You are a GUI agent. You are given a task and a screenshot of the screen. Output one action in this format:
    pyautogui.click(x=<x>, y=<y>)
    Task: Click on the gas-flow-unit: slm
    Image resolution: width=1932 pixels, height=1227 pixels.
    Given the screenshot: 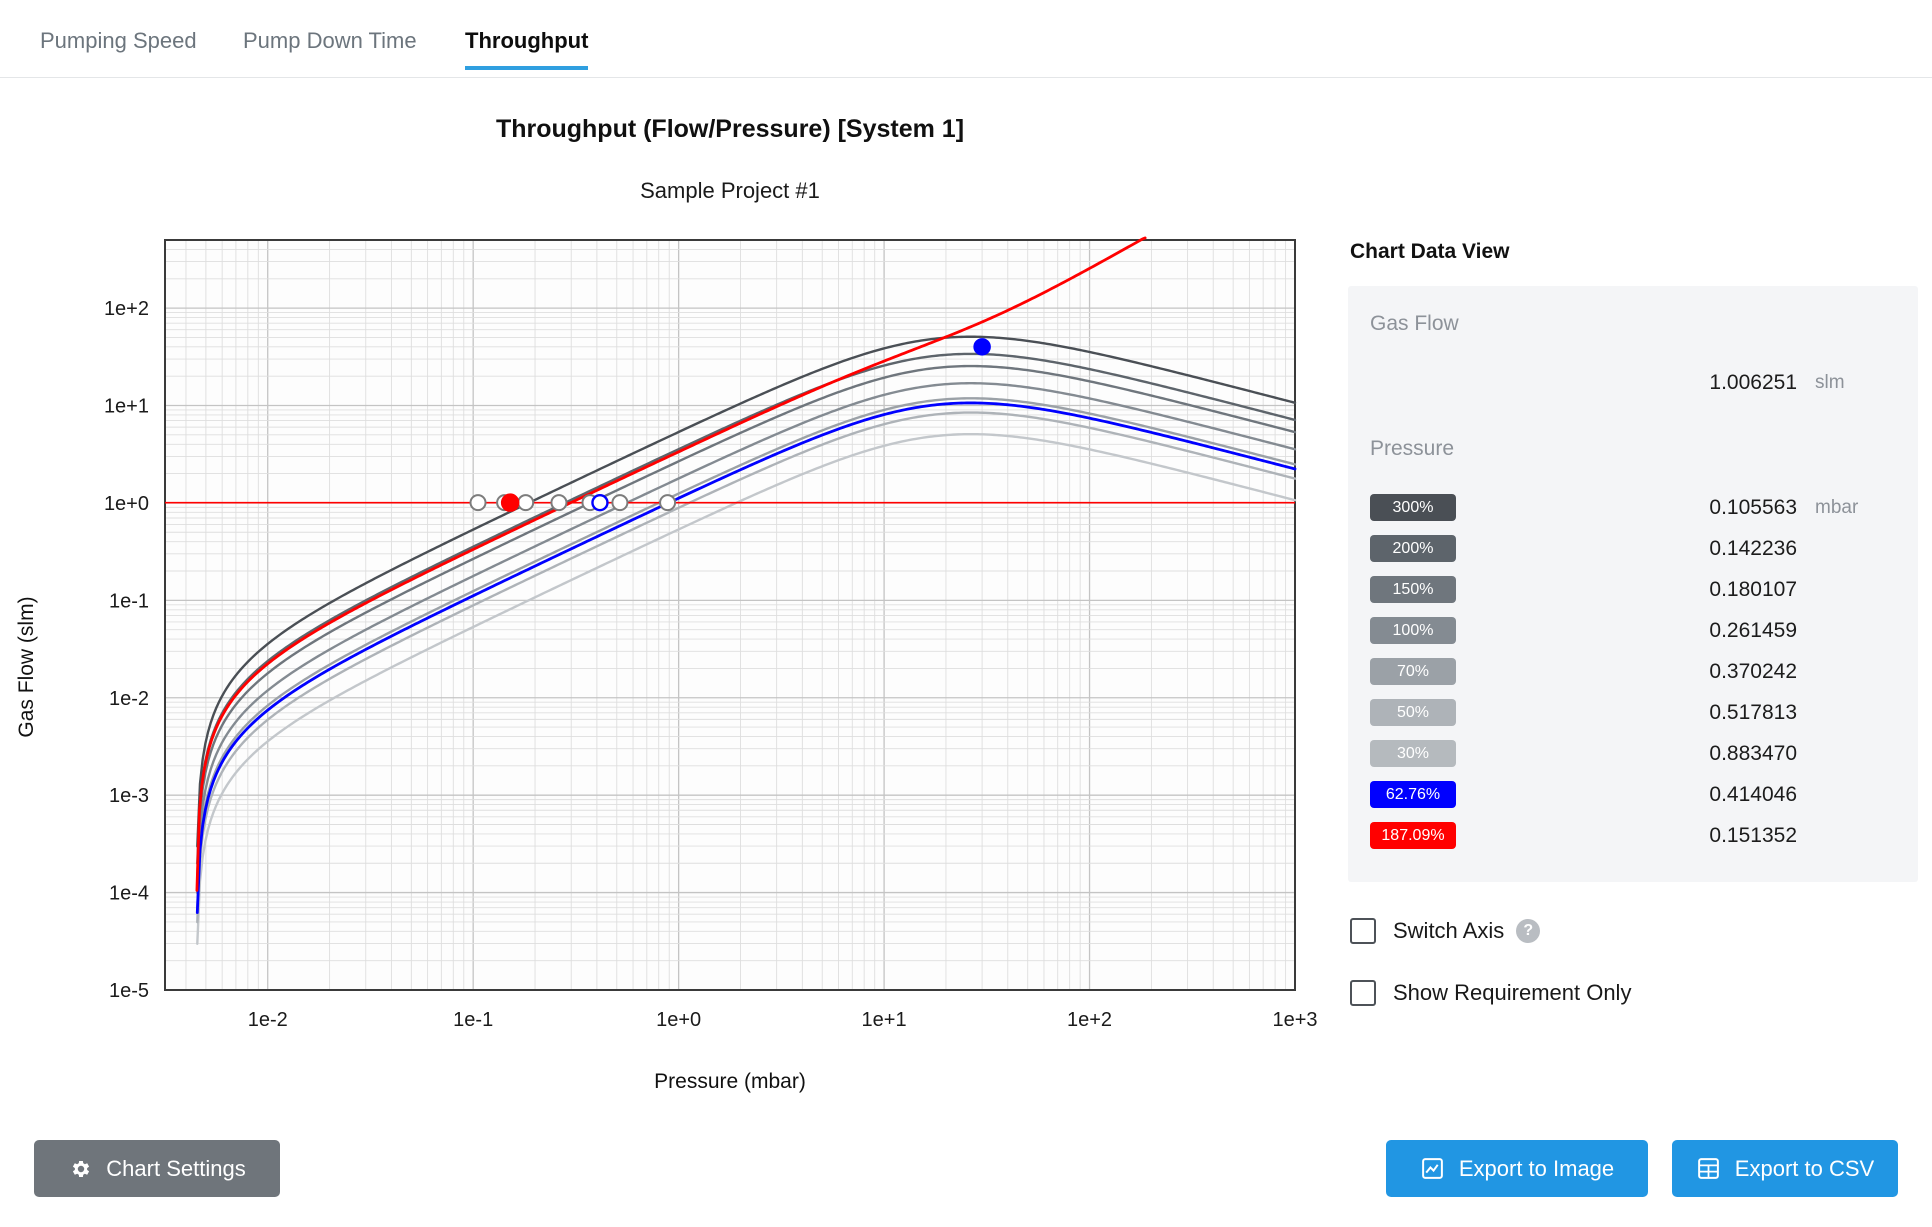 What is the action you would take?
    pyautogui.click(x=1830, y=382)
    